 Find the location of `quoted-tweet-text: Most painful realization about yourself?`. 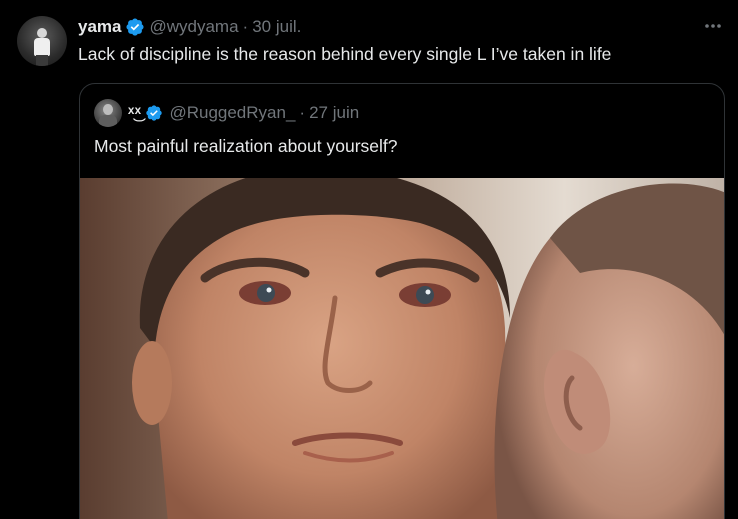

quoted-tweet-text: Most painful realization about yourself? is located at coordinates (246, 146).